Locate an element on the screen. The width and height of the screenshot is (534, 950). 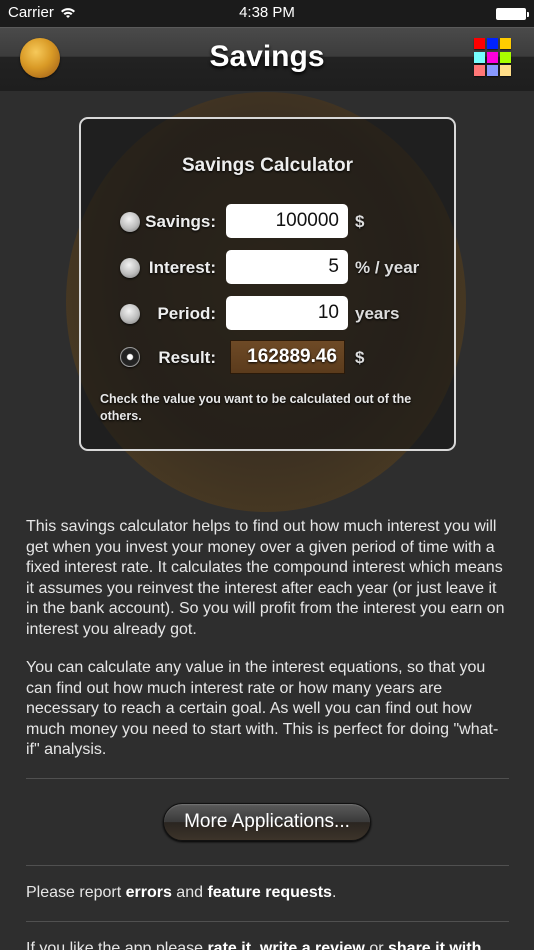
write-review-link: write a review is located at coordinates (312, 945).